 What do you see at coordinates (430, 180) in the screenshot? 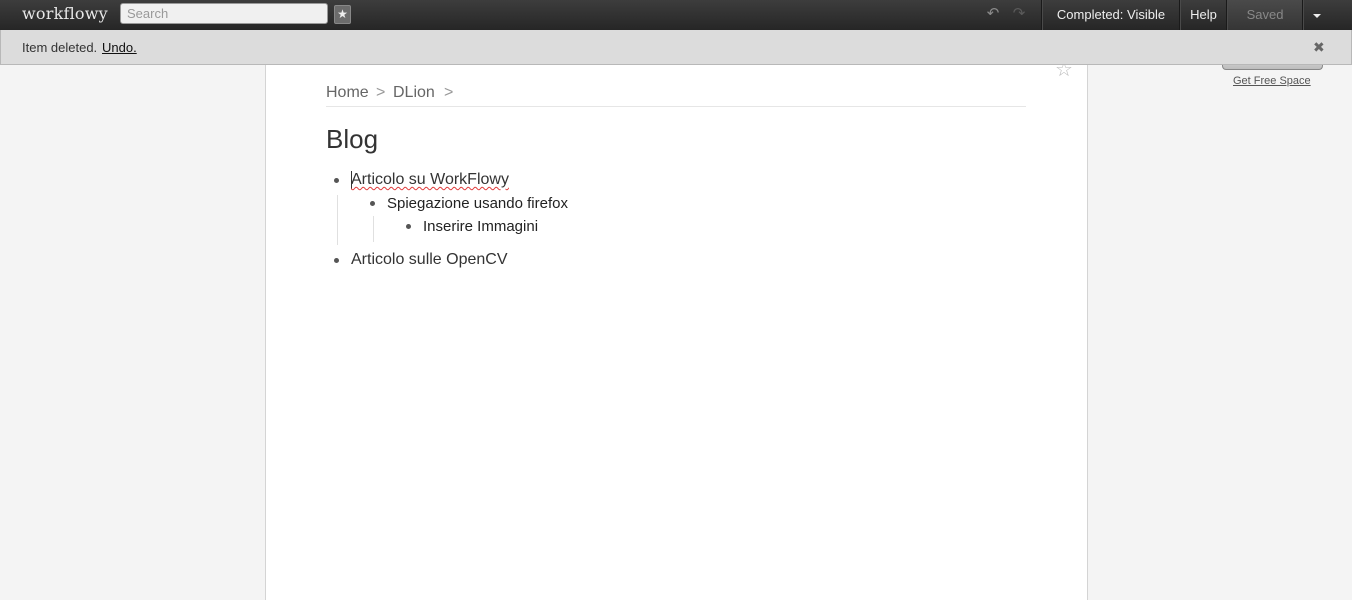
I see `outline-item: Articolo su WorkFlowy` at bounding box center [430, 180].